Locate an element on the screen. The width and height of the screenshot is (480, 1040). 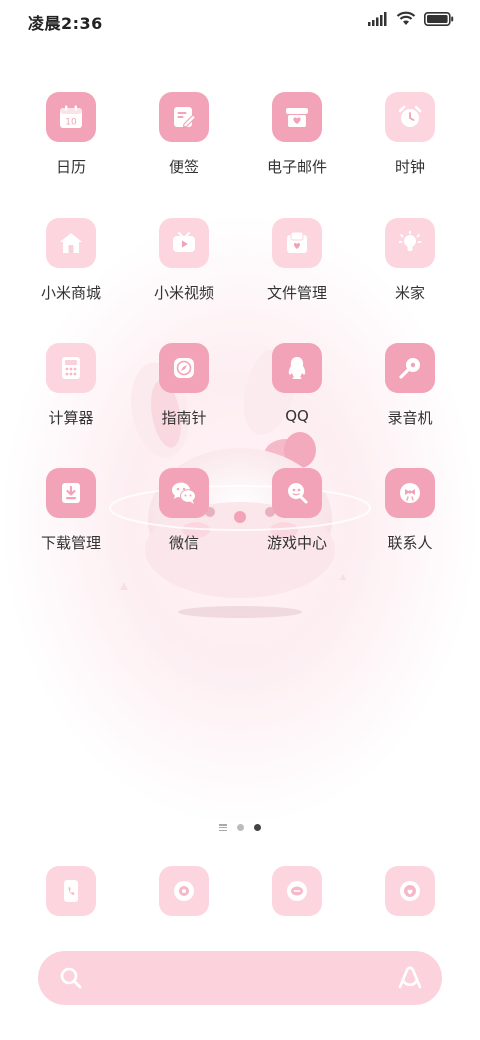
app-mijia: 米家 is located at coordinates (410, 260).